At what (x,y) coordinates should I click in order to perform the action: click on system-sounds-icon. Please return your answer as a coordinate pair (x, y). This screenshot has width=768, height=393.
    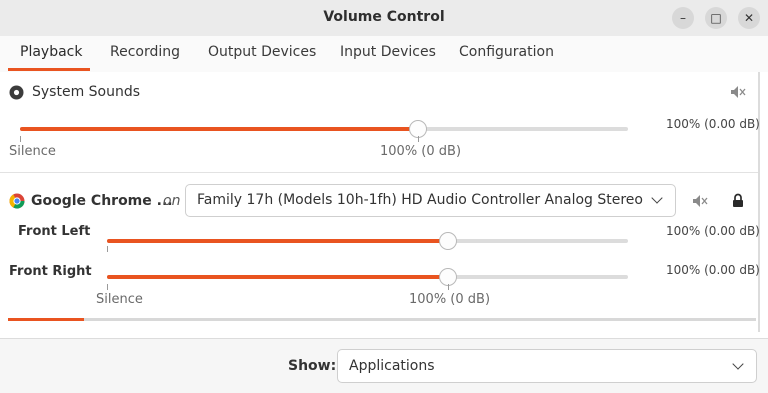
    Looking at the image, I should click on (16, 92).